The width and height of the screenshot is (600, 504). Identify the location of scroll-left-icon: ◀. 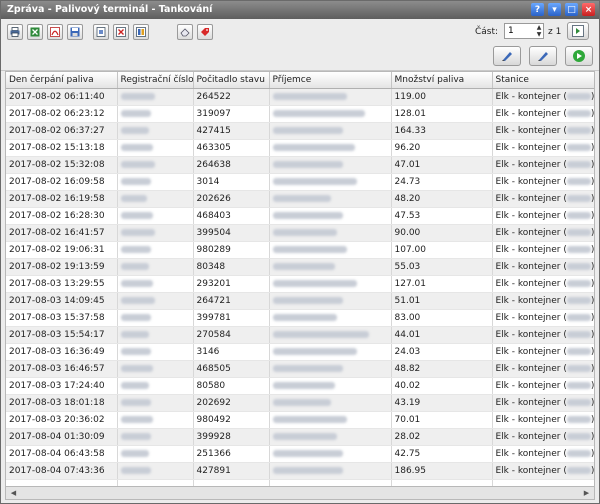
(13, 493).